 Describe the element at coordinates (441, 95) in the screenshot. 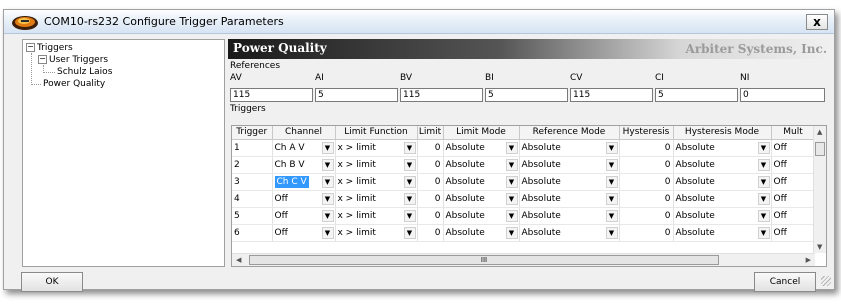

I see `ref-input-bv: 115` at that location.